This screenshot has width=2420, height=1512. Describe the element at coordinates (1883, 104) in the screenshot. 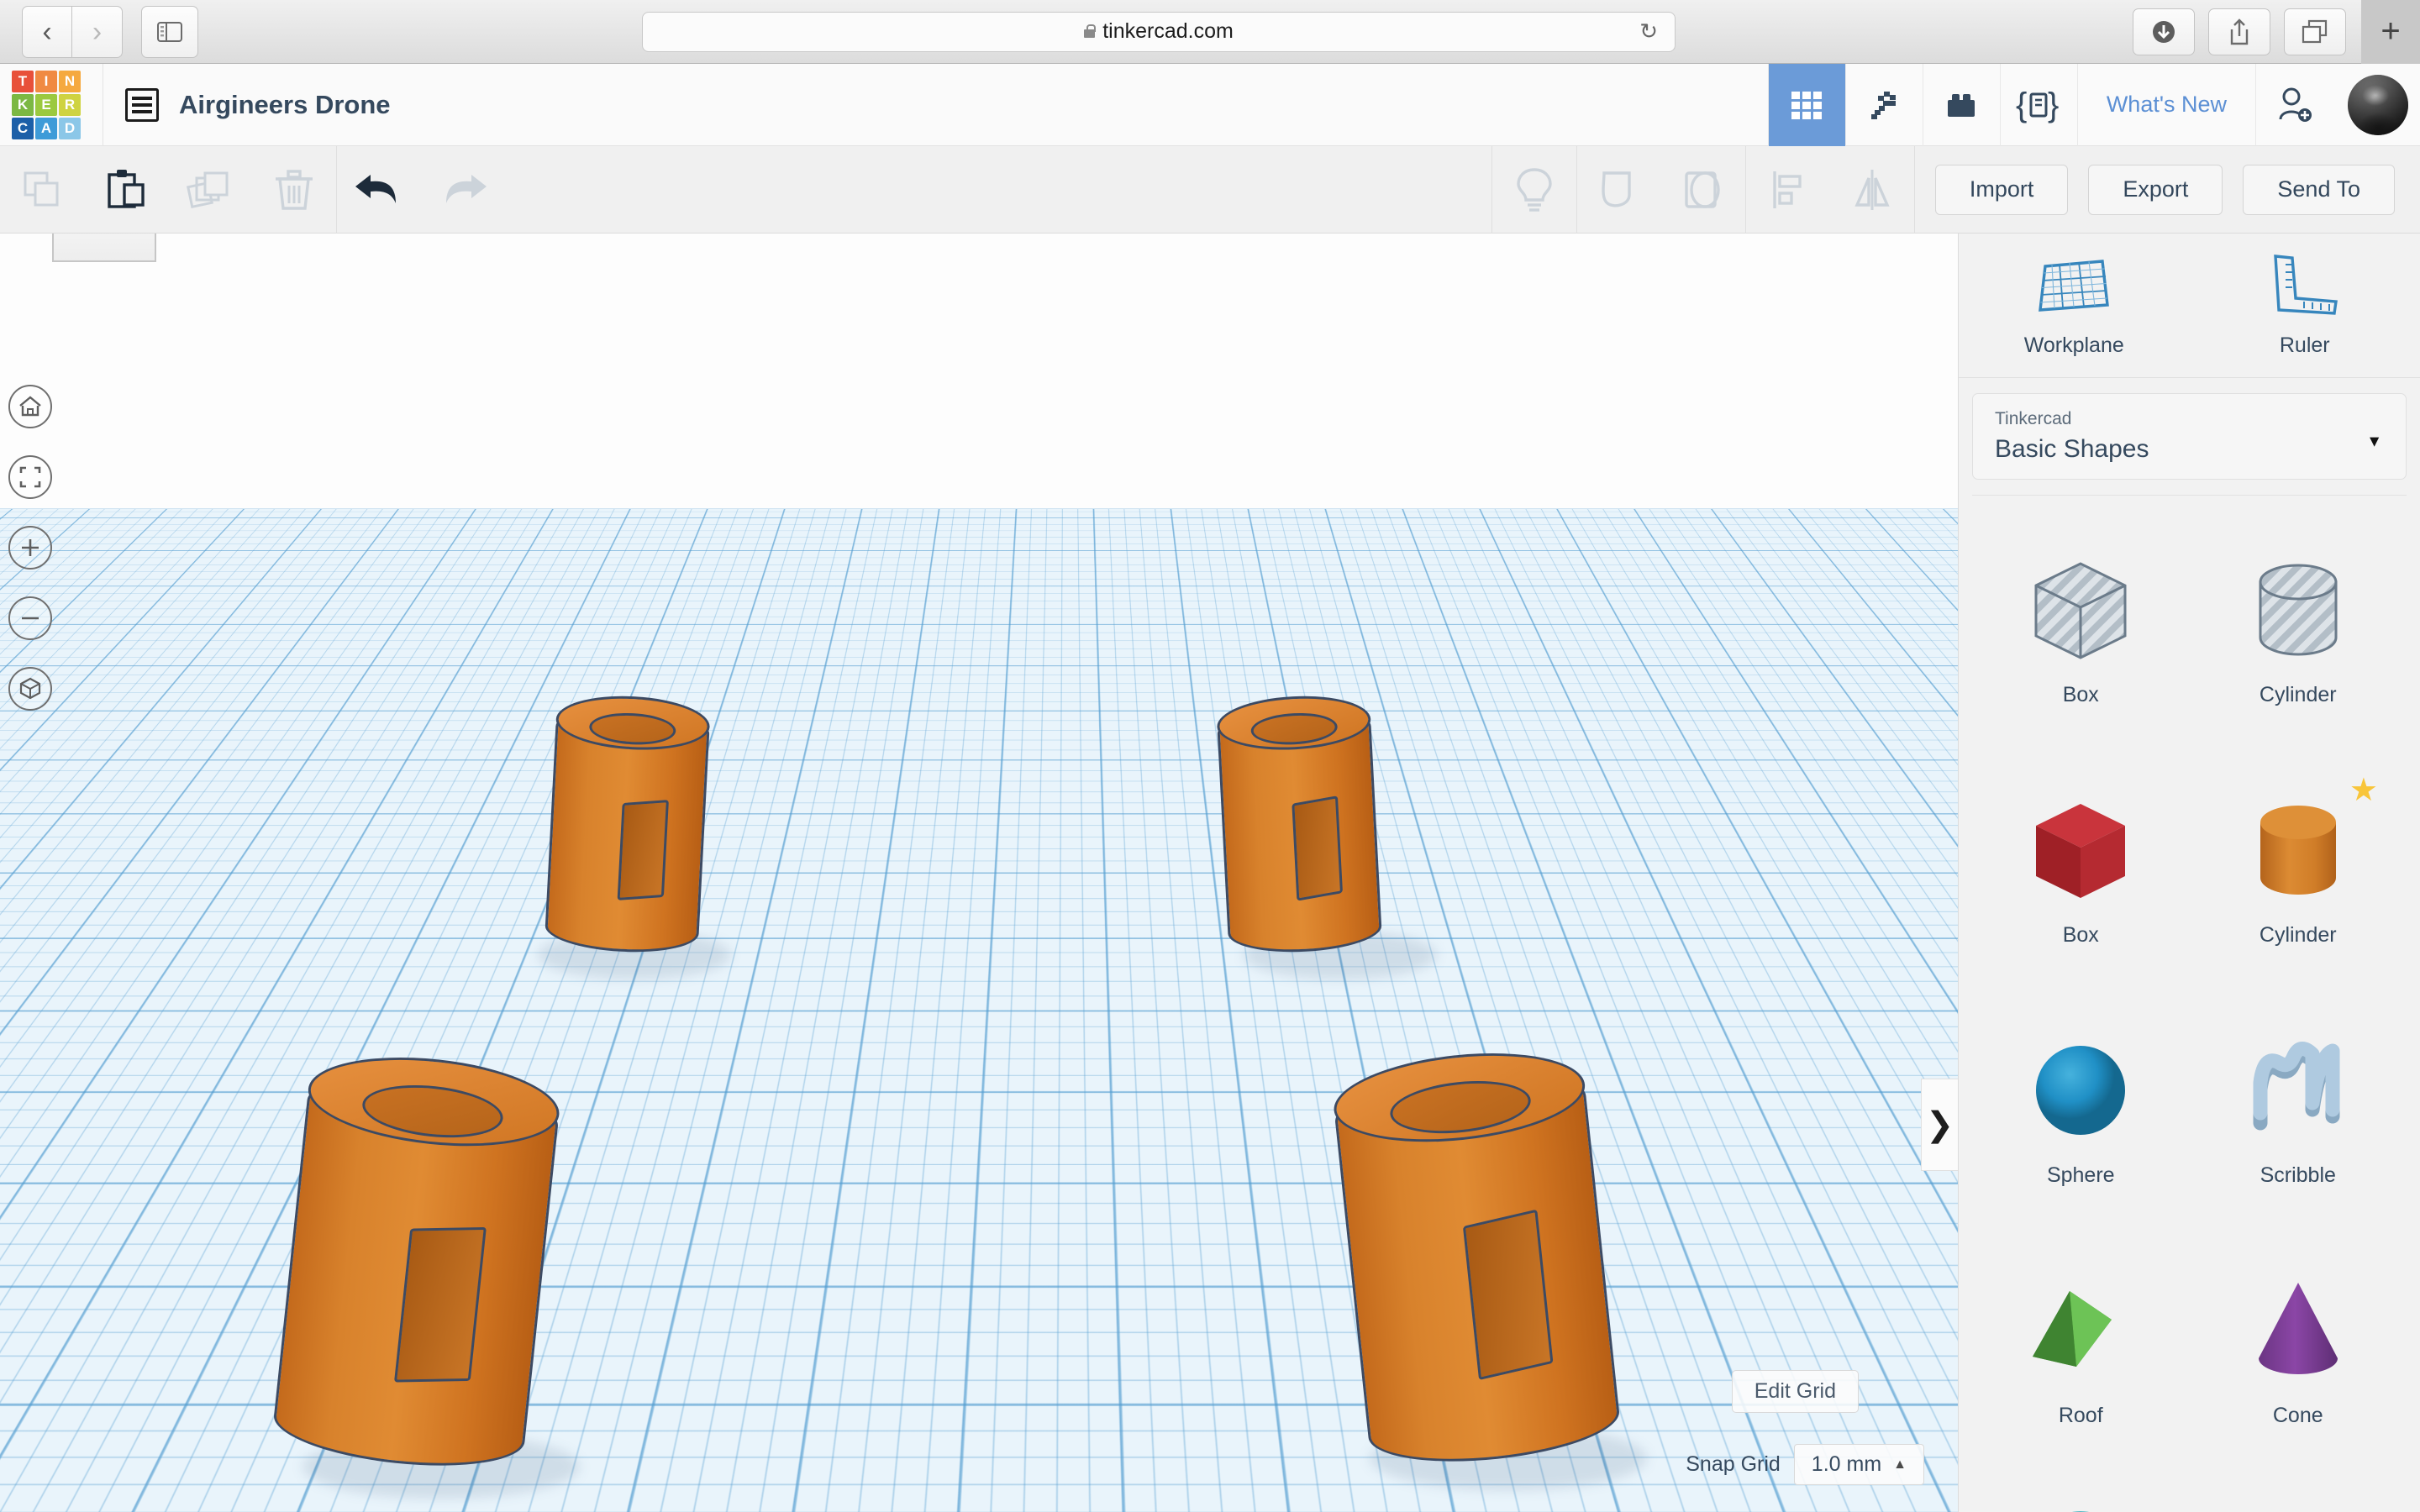

I see `minecraft-pickaxe-icon` at that location.